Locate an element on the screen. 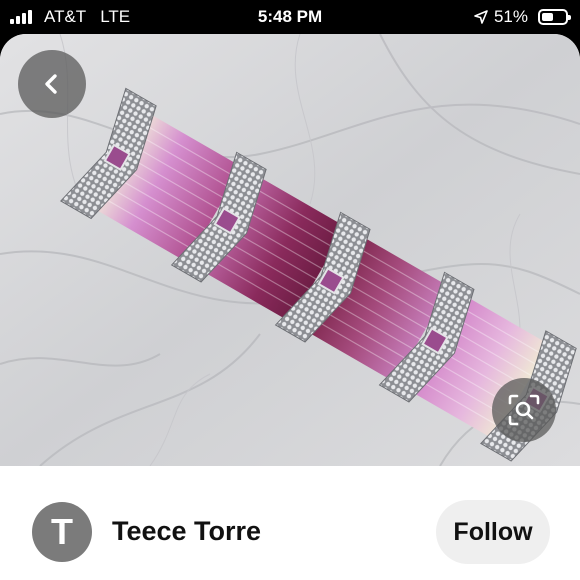 The height and width of the screenshot is (580, 580). creator-name: Teece Torre is located at coordinates (186, 531).